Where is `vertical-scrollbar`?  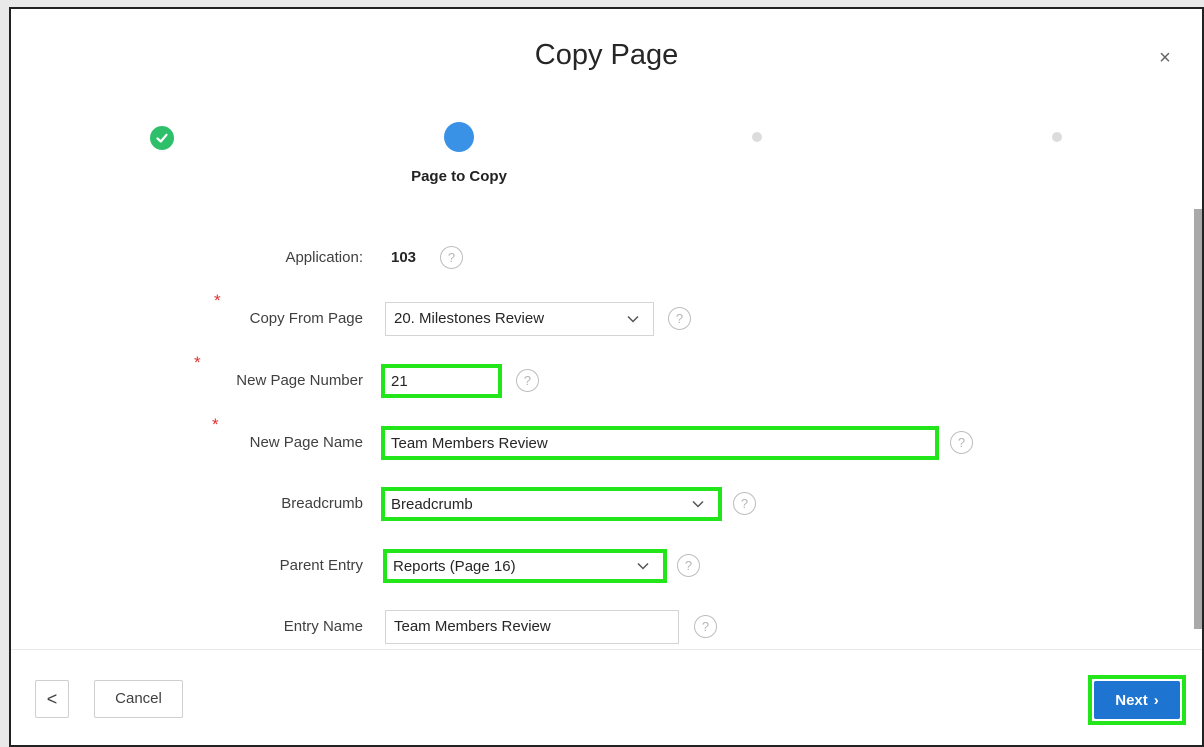
vertical-scrollbar is located at coordinates (1198, 419).